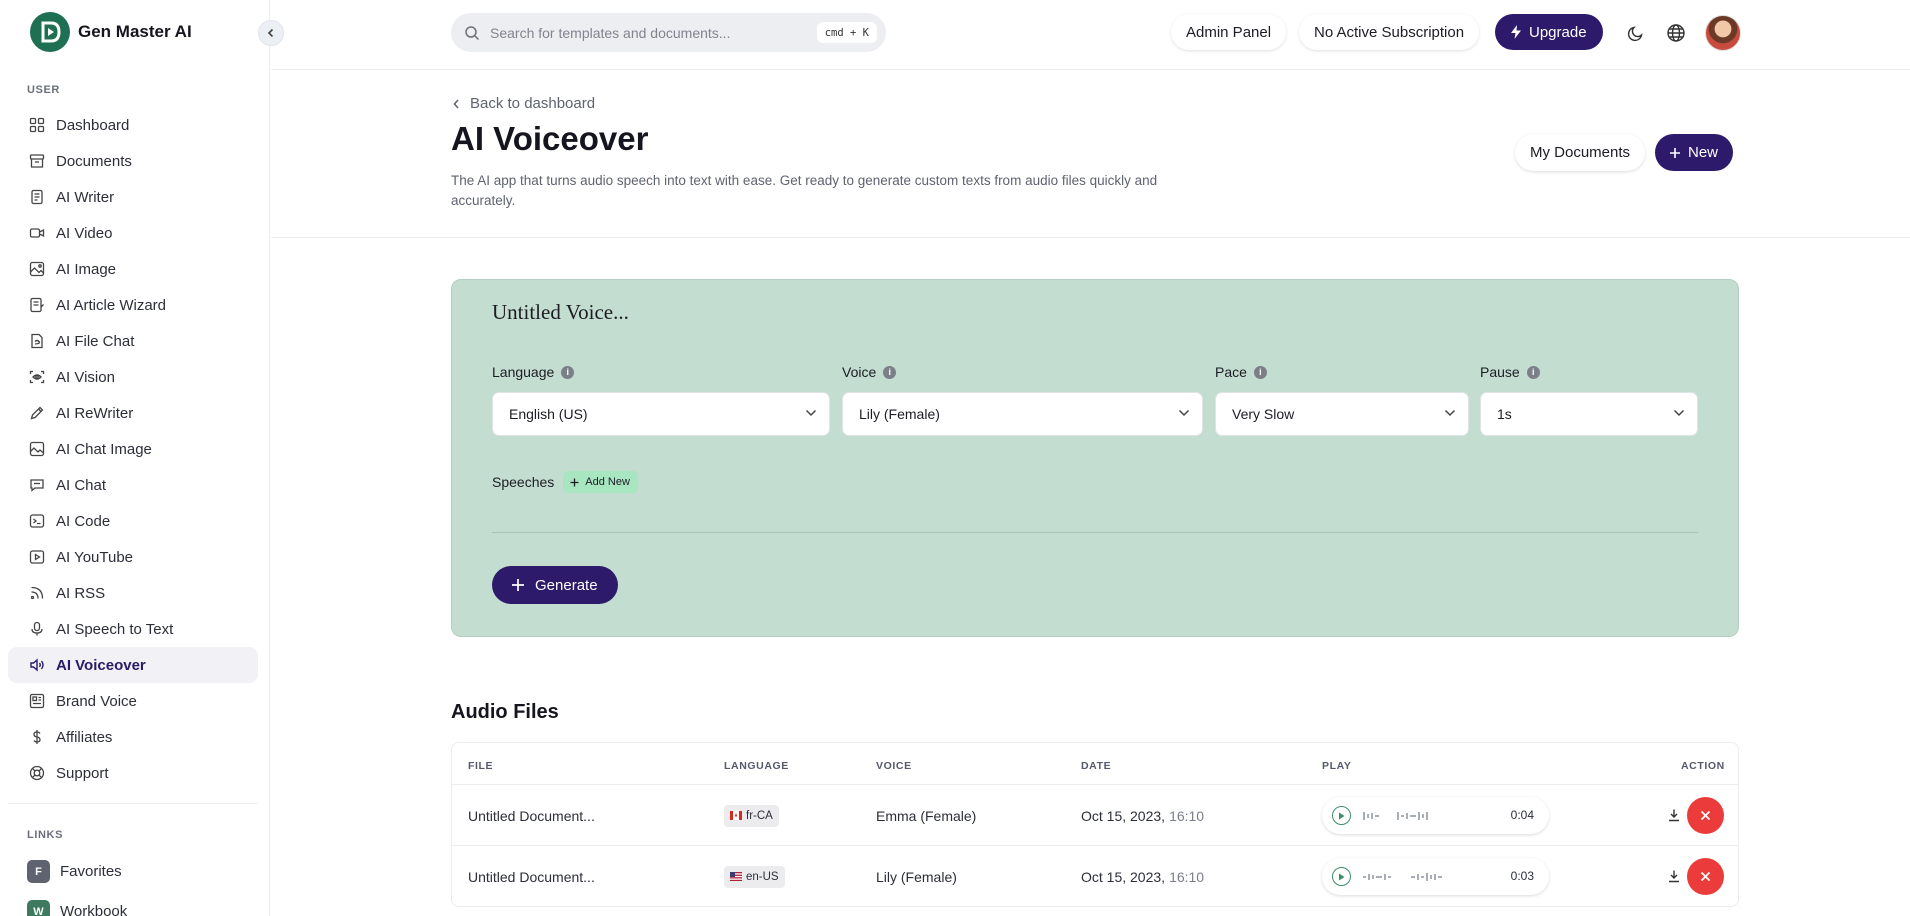 This screenshot has width=1910, height=916. Describe the element at coordinates (1580, 152) in the screenshot. I see `my-documents-button: My Documents` at that location.